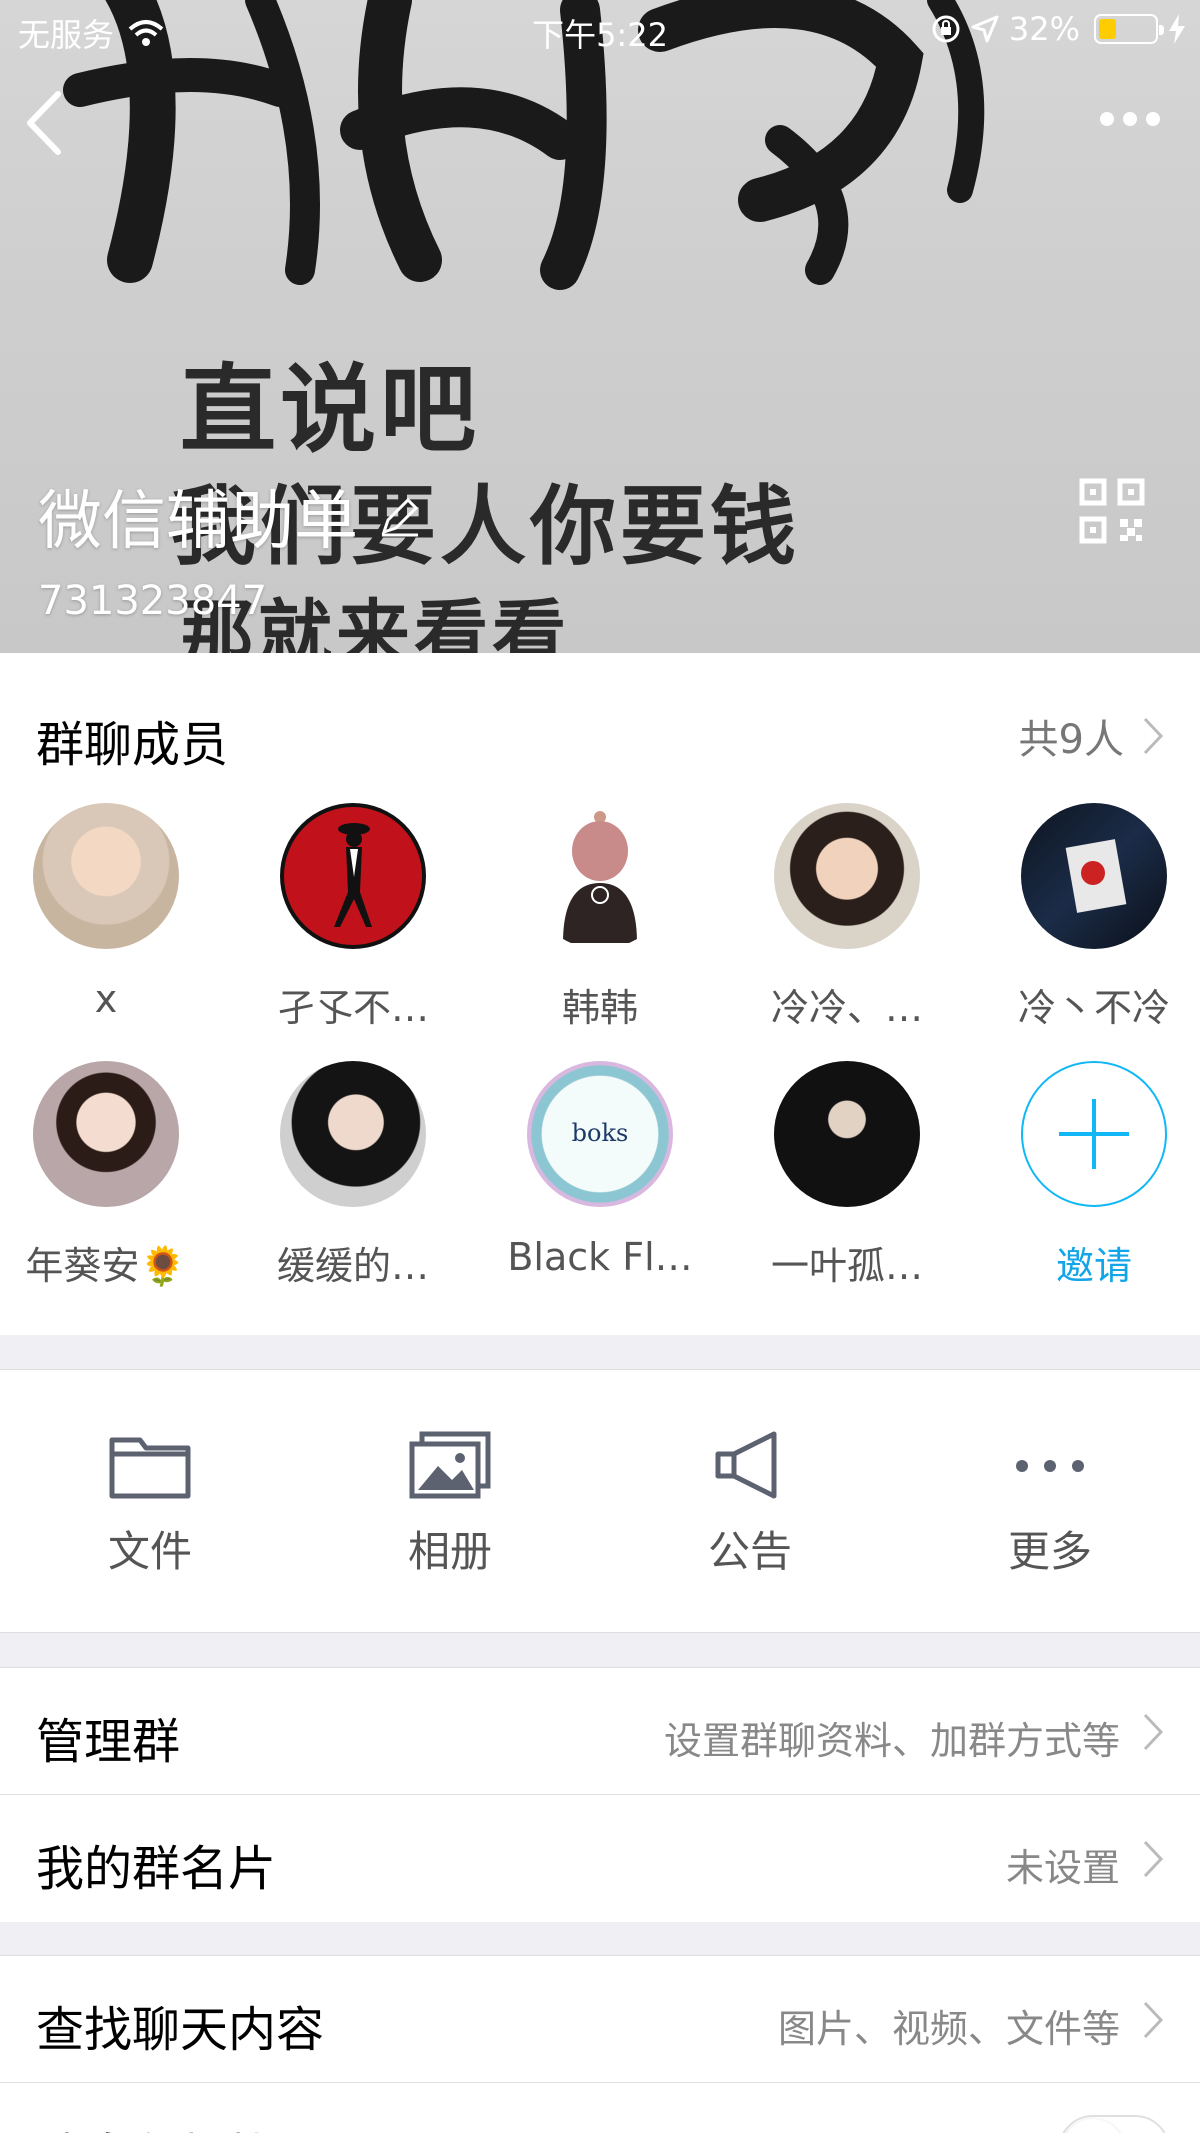  Describe the element at coordinates (891, 1741) in the screenshot. I see `manage-group-value: 设置群聊资料、加群方式等` at that location.